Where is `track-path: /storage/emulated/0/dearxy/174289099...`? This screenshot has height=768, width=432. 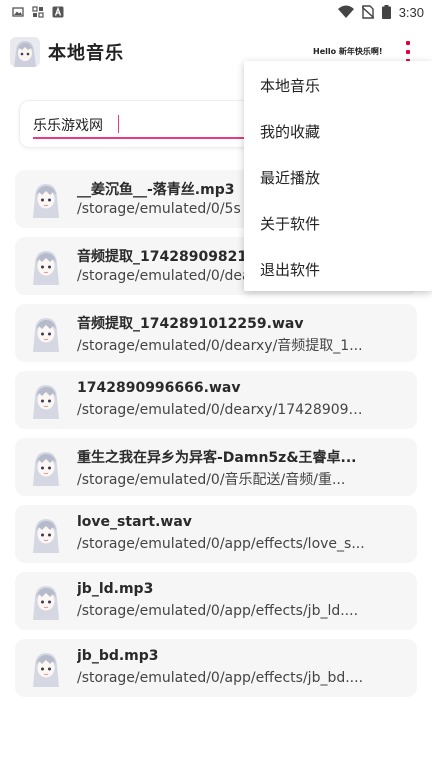 track-path: /storage/emulated/0/dearxy/174289099... is located at coordinates (223, 410).